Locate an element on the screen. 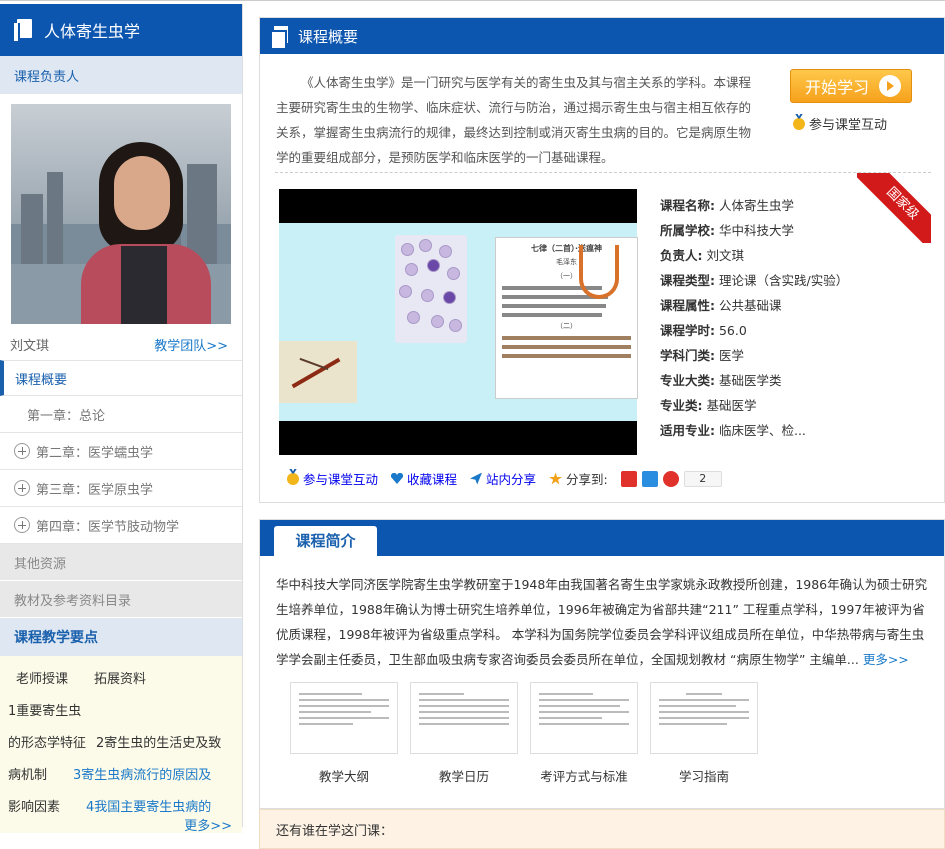 The height and width of the screenshot is (849, 945). key-points-title: 课程教学要点 is located at coordinates (121, 637).